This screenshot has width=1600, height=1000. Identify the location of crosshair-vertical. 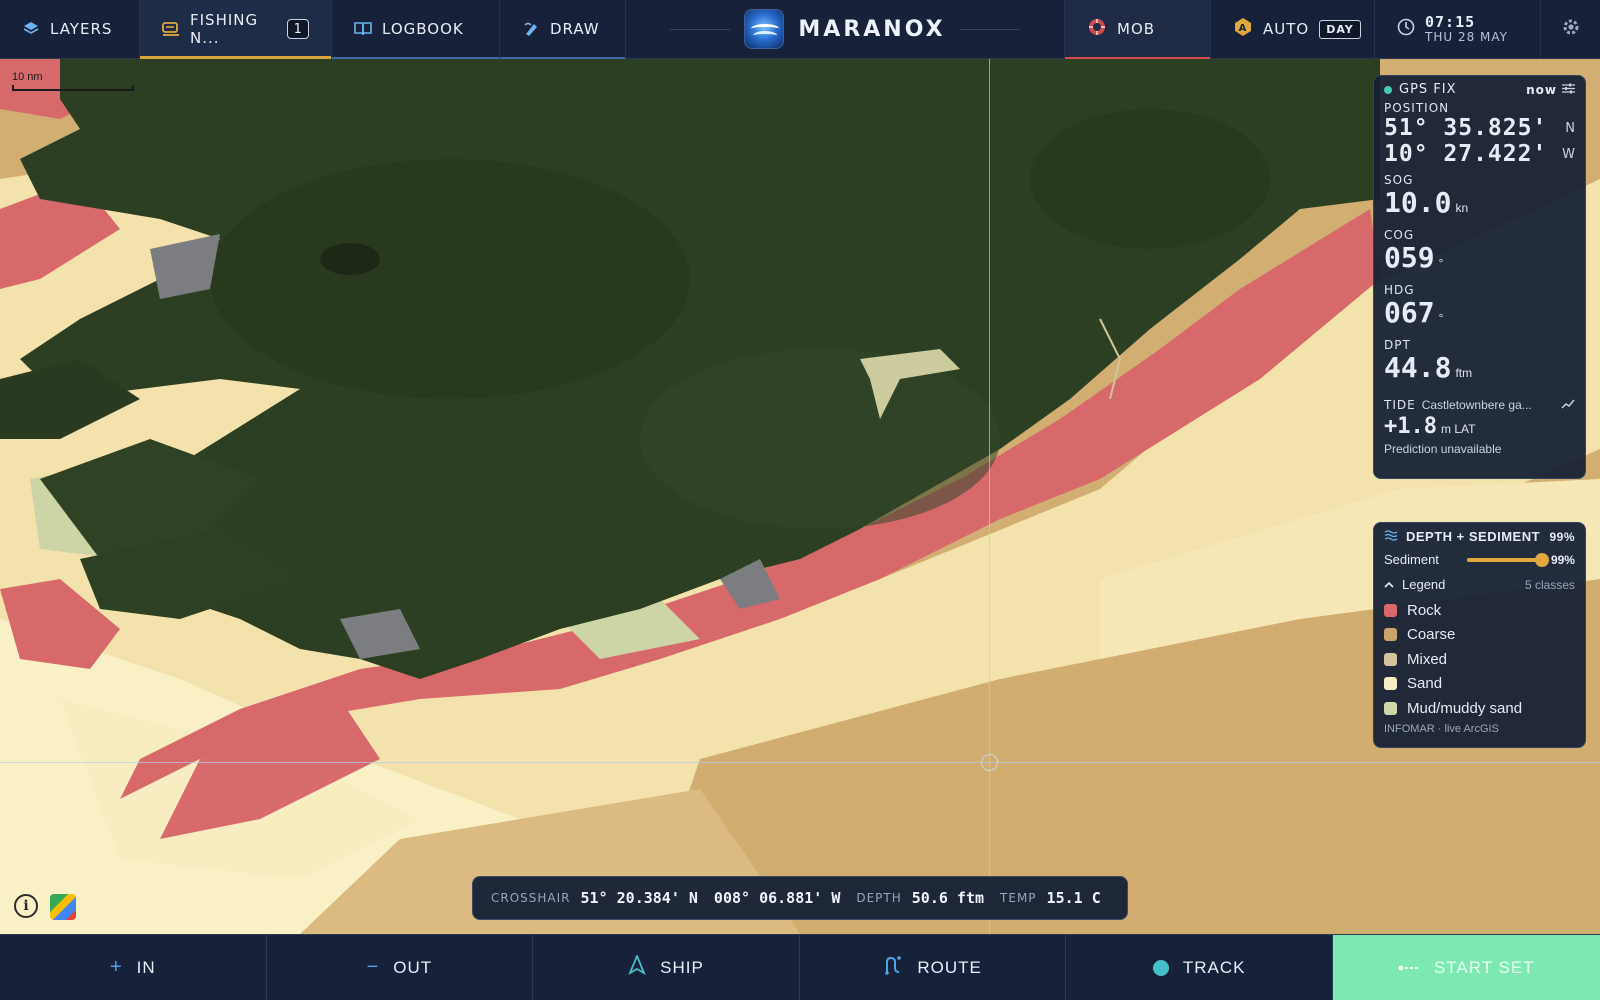
(989, 496).